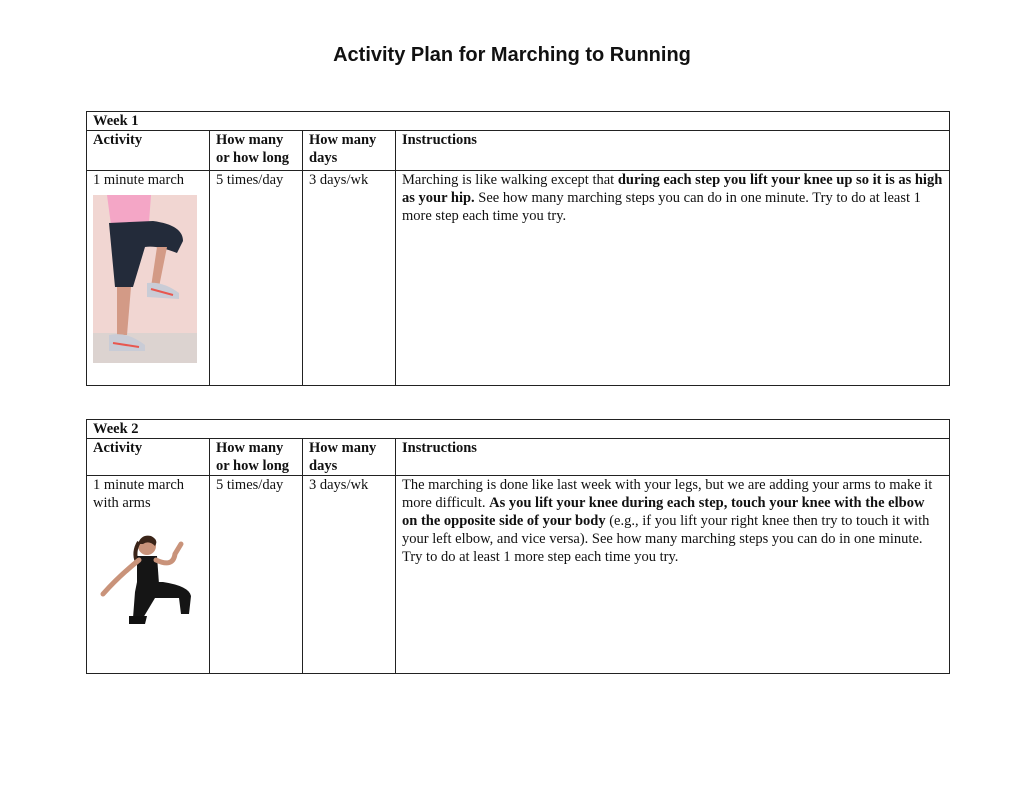 This screenshot has width=1024, height=791. What do you see at coordinates (139, 180) in the screenshot?
I see `activity-name: 1 minute march` at bounding box center [139, 180].